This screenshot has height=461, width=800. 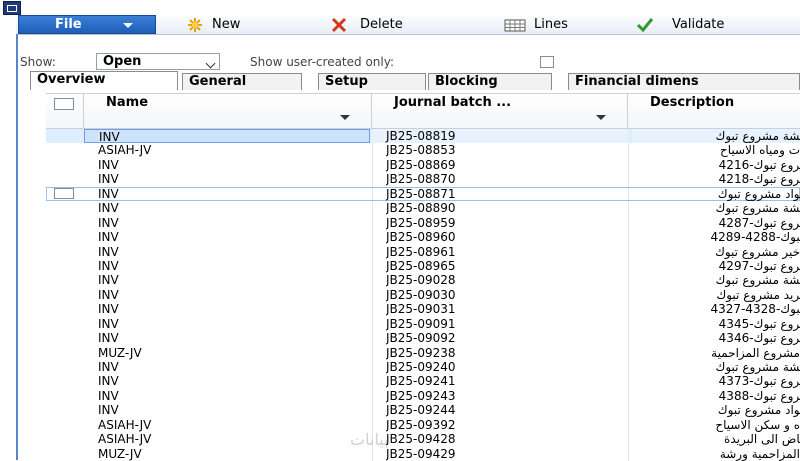 I want to click on table-row: INV JB25-09028 ﺸﺔ ﻣﺸﺮﻭﻉ ﺗﺒﻮﻙ, so click(x=423, y=280).